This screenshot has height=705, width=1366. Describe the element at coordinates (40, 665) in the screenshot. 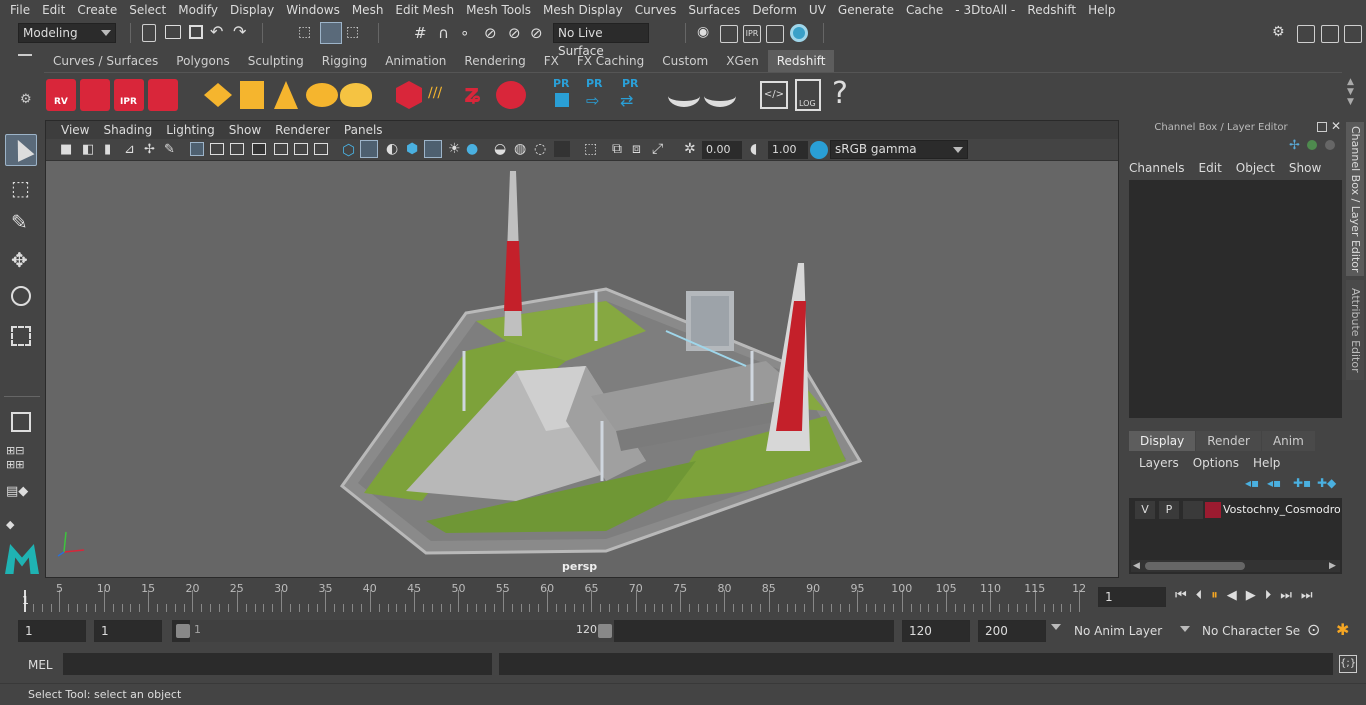

I see `mel-label: MEL` at that location.